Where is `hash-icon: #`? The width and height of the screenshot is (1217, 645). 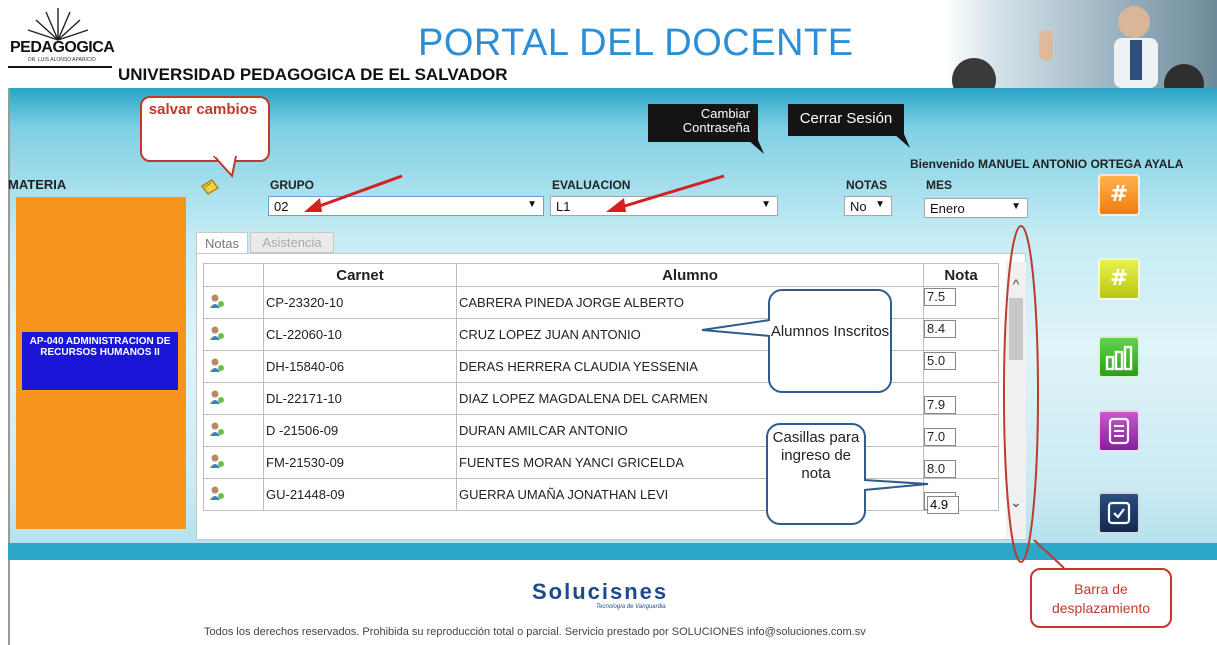 hash-icon: # is located at coordinates (1119, 195).